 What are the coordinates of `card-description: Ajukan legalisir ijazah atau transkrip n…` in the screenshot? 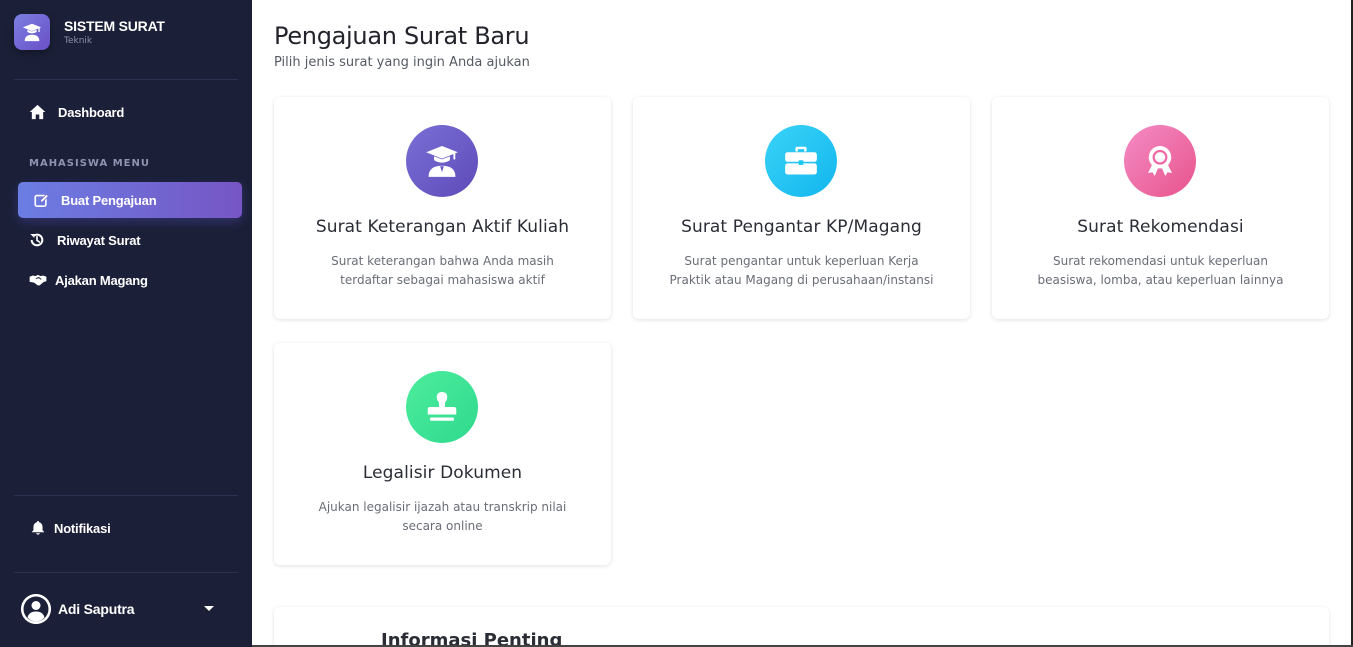 It's located at (442, 516).